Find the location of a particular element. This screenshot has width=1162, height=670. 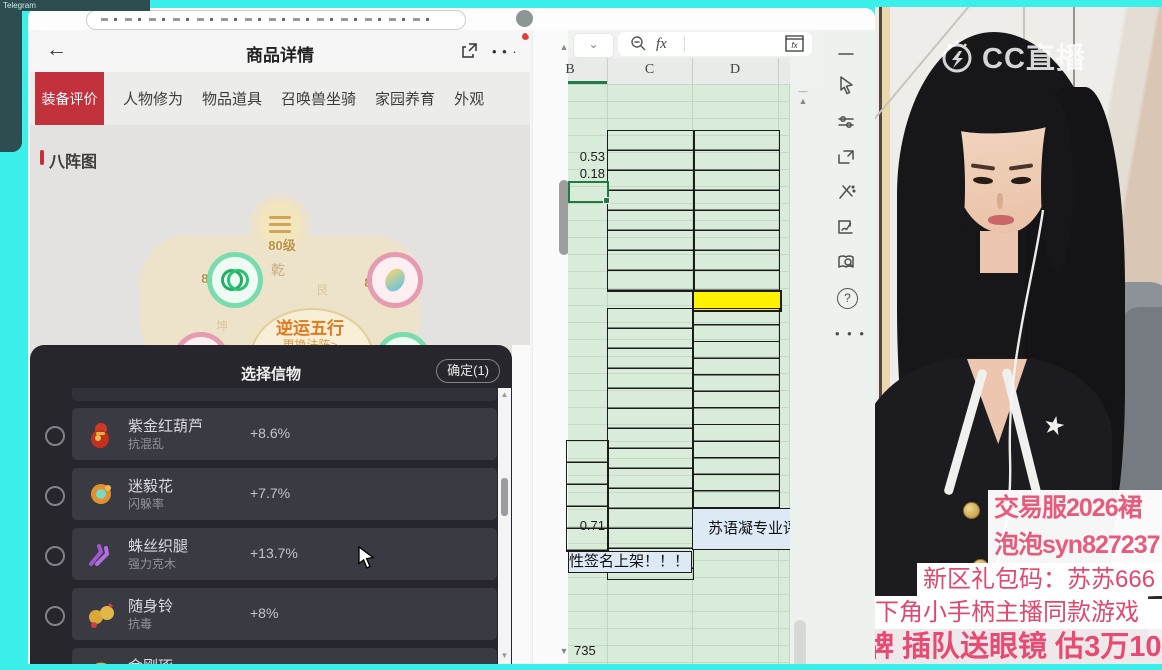

sheet-scrollbar-thumb is located at coordinates (800, 642).